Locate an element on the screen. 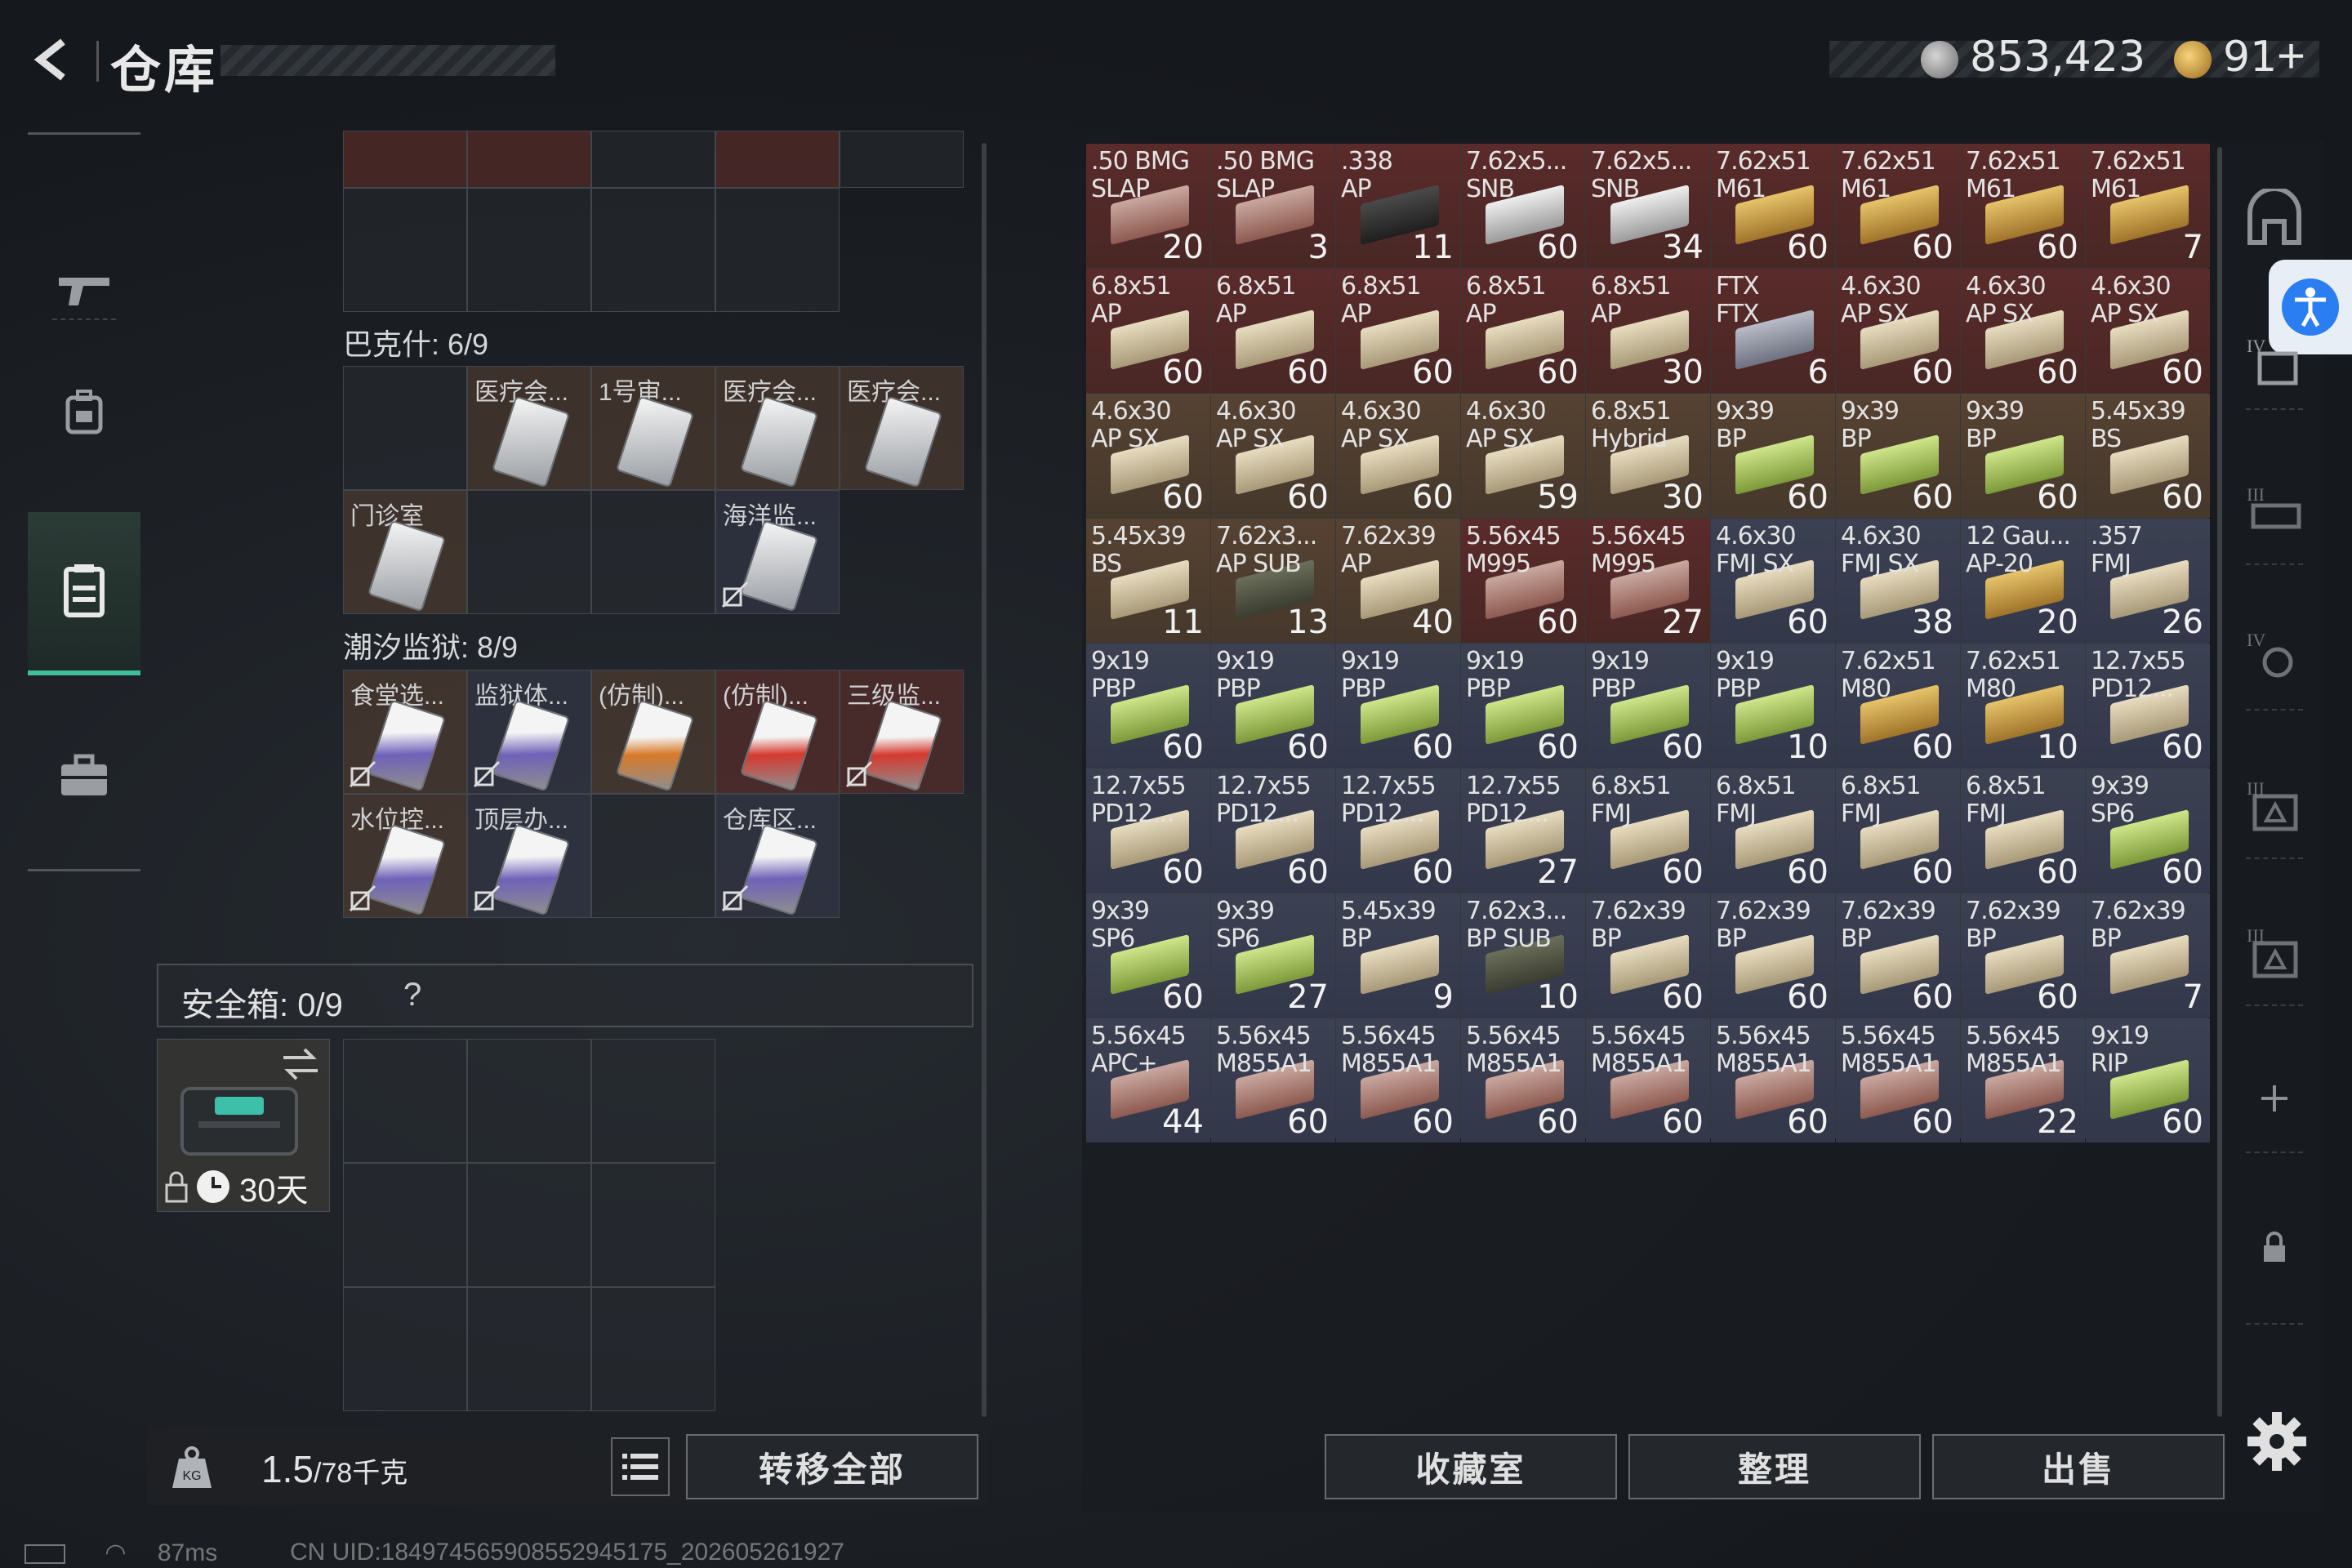  safehouse-tab is located at coordinates (2274, 218).